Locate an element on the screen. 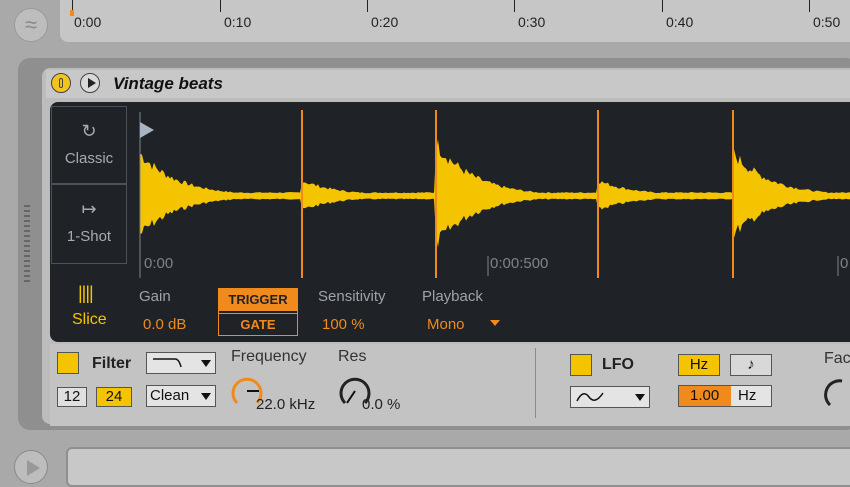 The height and width of the screenshot is (487, 850). playback-label: Playback is located at coordinates (452, 296).